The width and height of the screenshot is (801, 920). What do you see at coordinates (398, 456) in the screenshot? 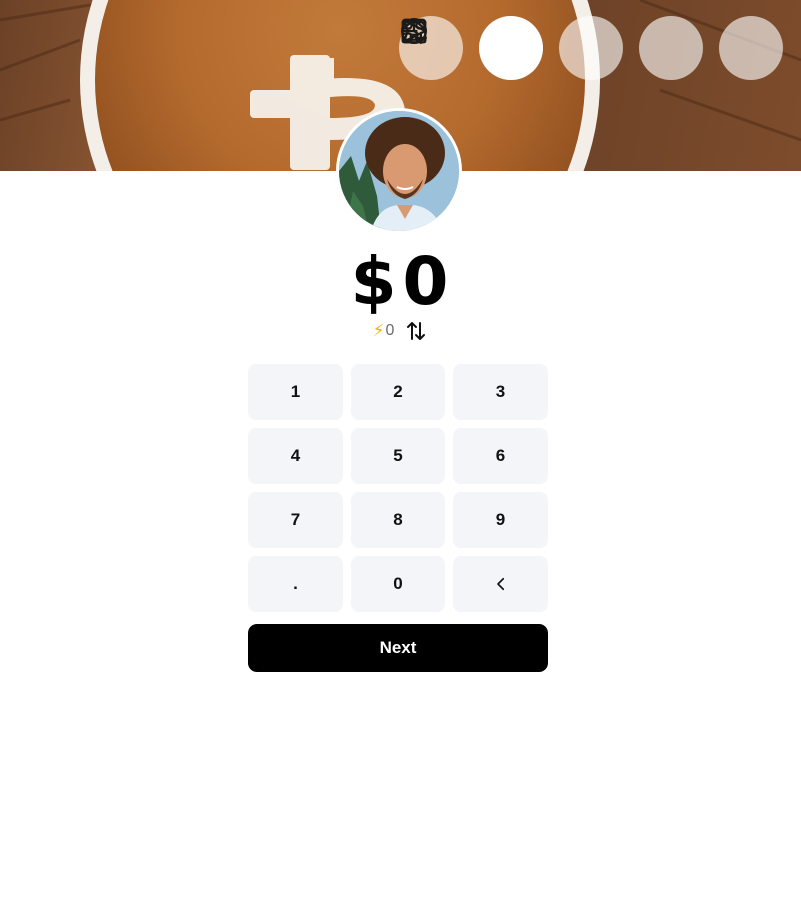
I see `key-5: 5` at bounding box center [398, 456].